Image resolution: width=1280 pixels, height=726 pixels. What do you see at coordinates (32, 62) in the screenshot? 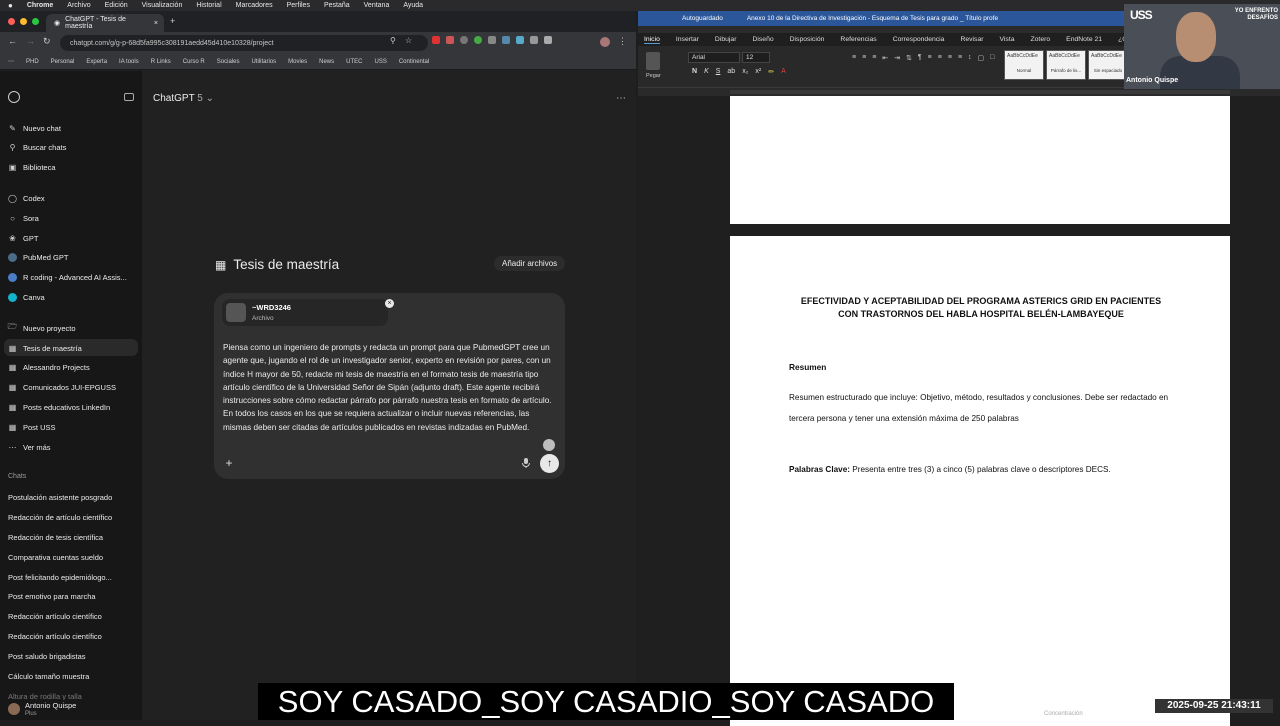
I see `bookmark-folder: PHD` at bounding box center [32, 62].